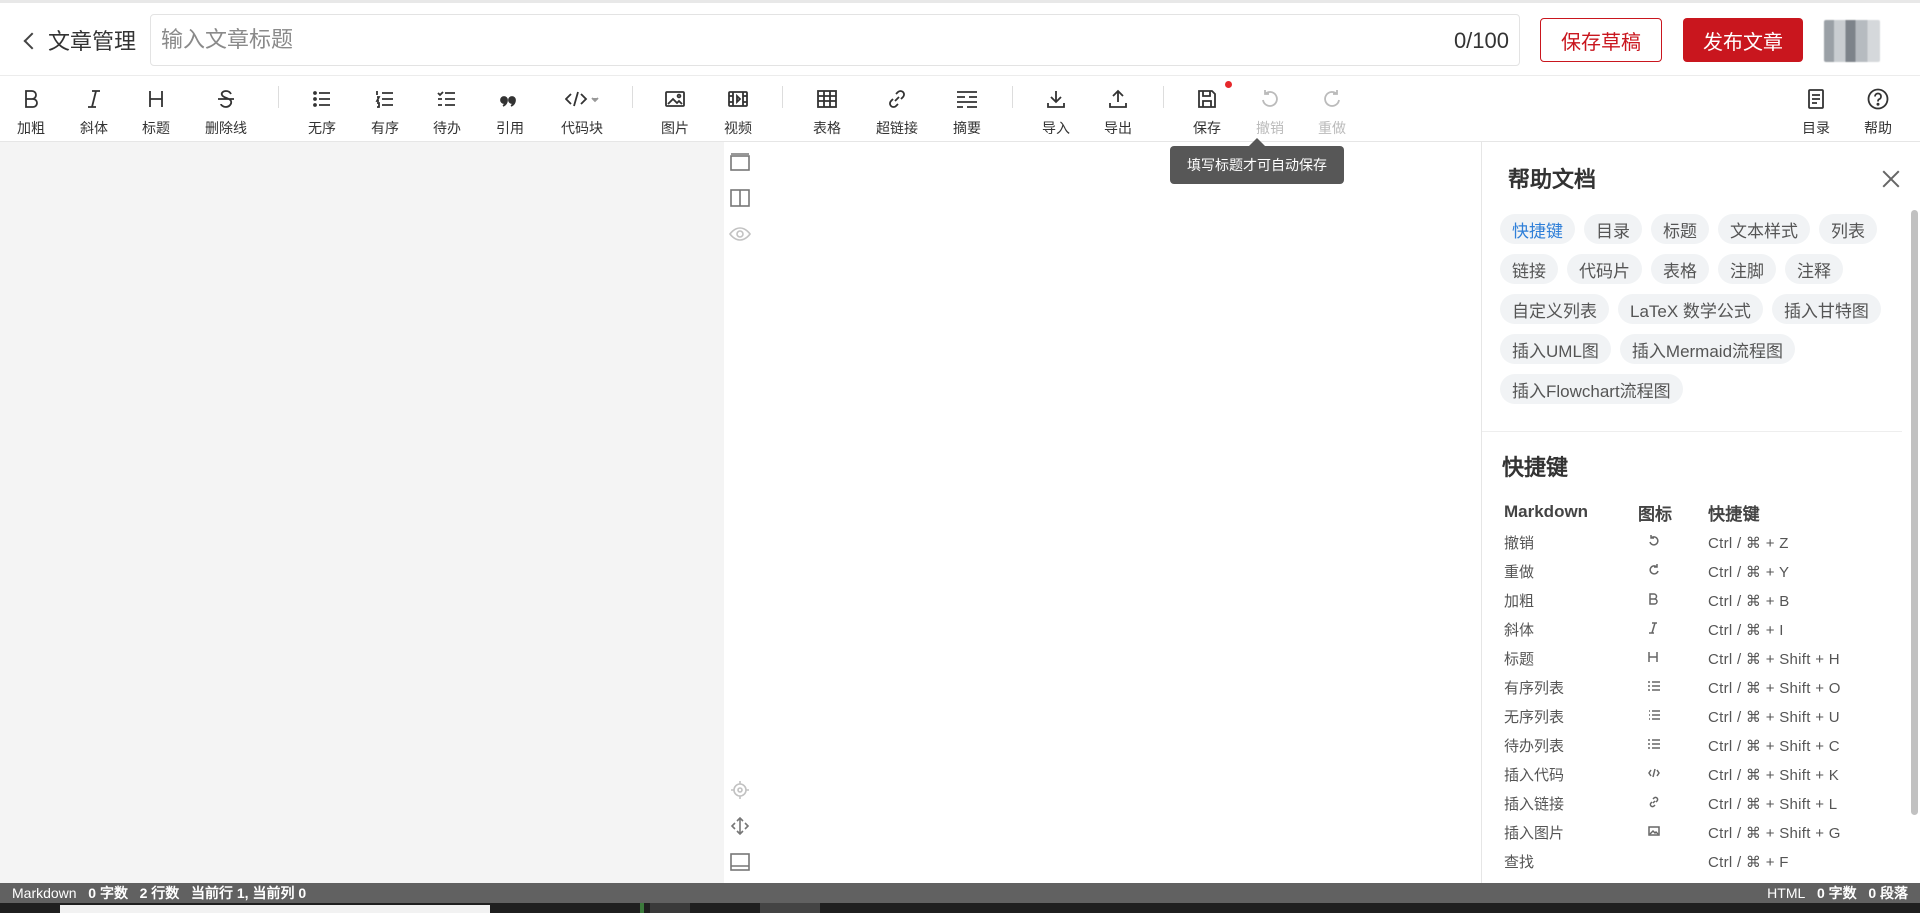  What do you see at coordinates (1555, 349) in the screenshot?
I see `help-tag-uml: 插入UML图` at bounding box center [1555, 349].